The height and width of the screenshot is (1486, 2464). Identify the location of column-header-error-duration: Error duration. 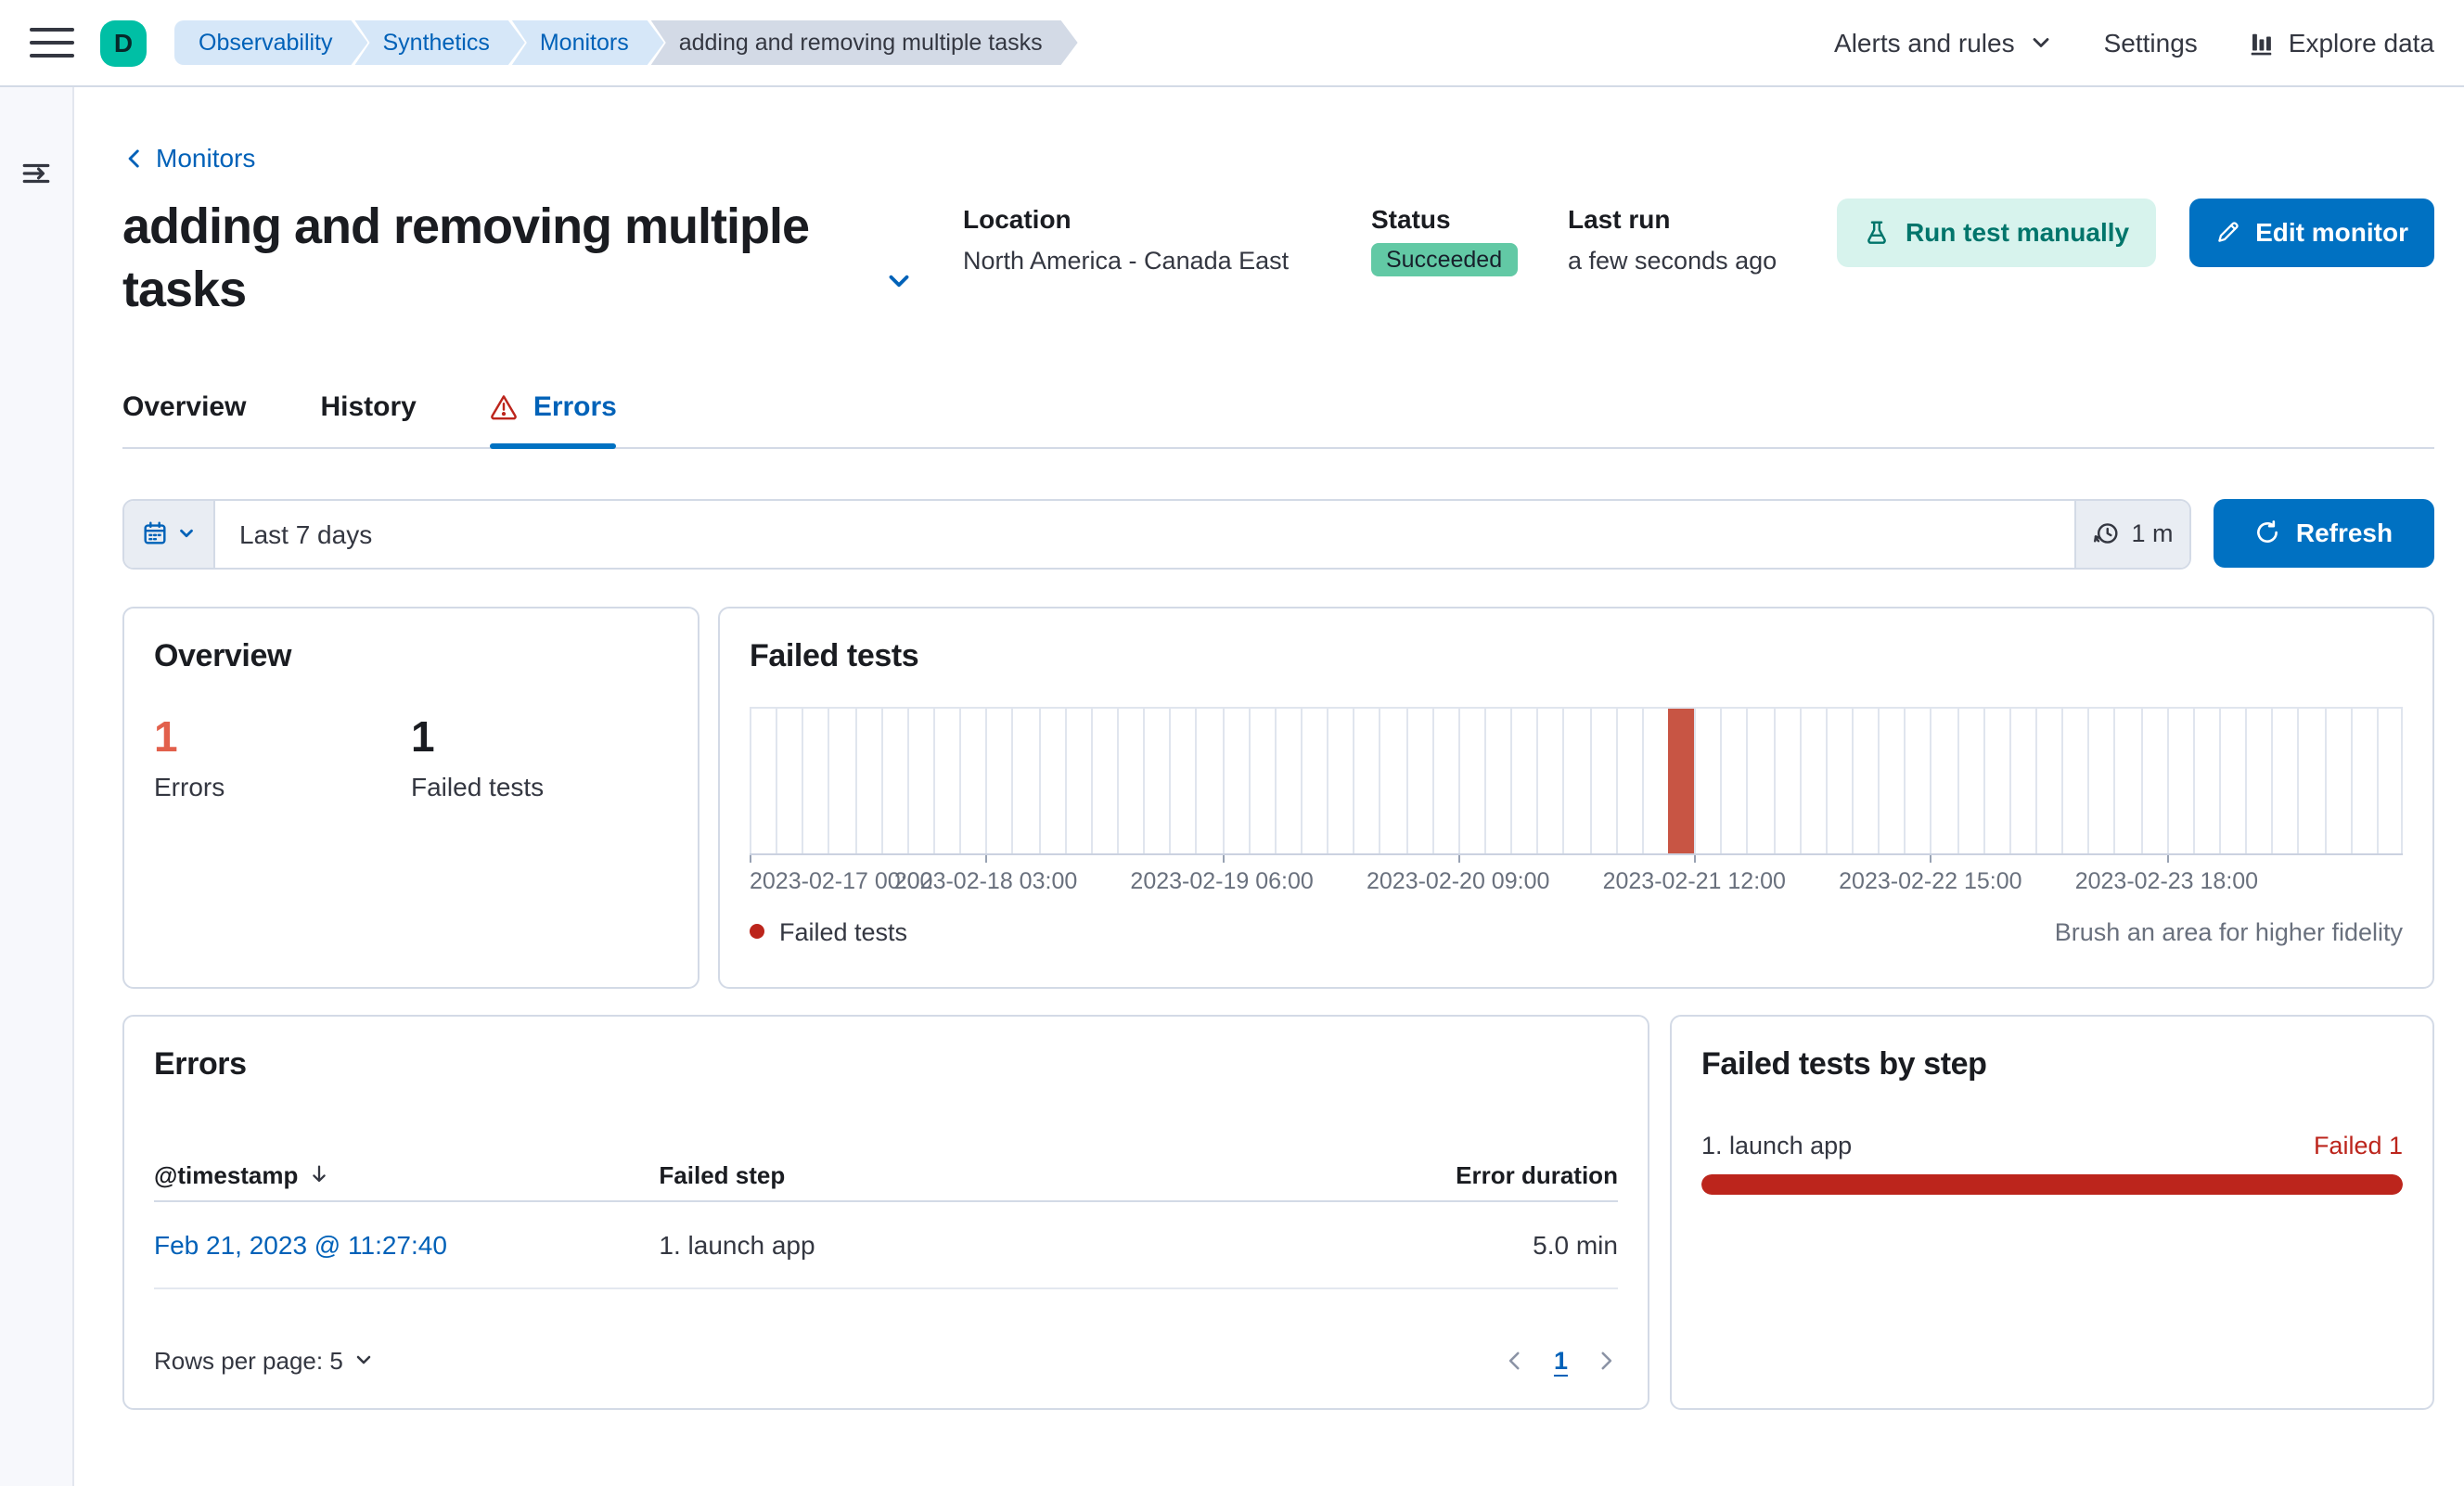
(1537, 1174).